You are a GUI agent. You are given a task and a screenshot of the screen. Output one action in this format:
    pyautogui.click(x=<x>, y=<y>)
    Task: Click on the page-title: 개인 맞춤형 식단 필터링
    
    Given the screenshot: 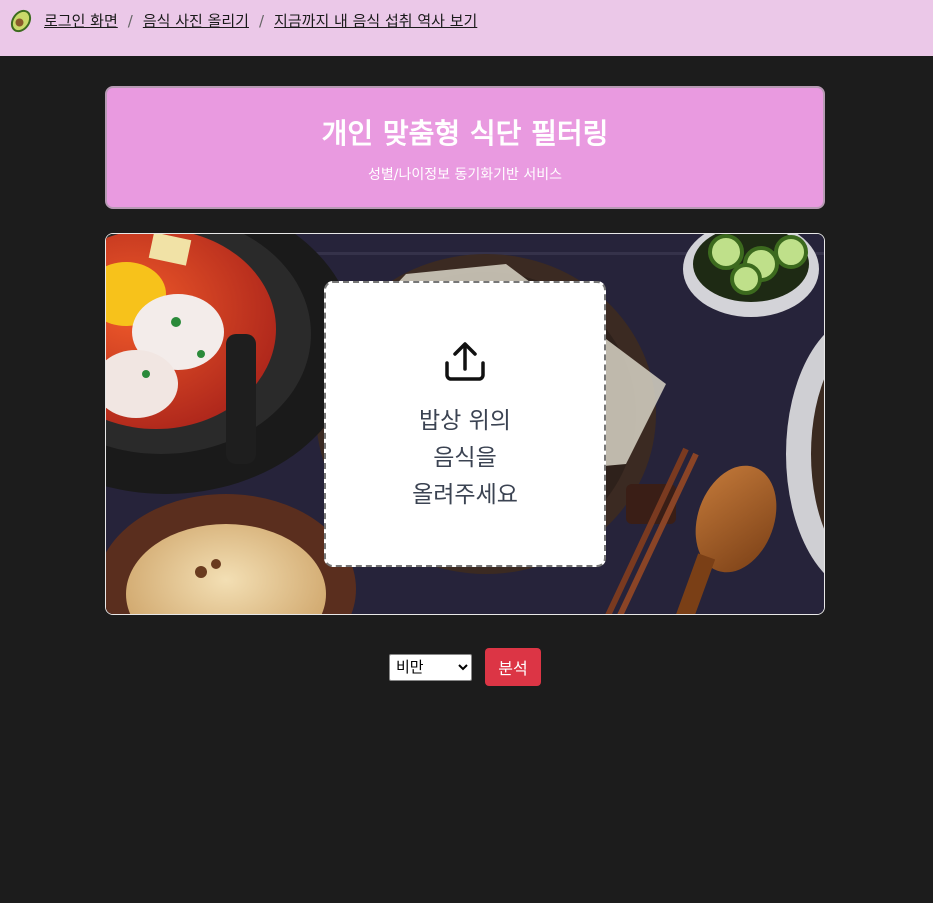 What is the action you would take?
    pyautogui.click(x=465, y=133)
    